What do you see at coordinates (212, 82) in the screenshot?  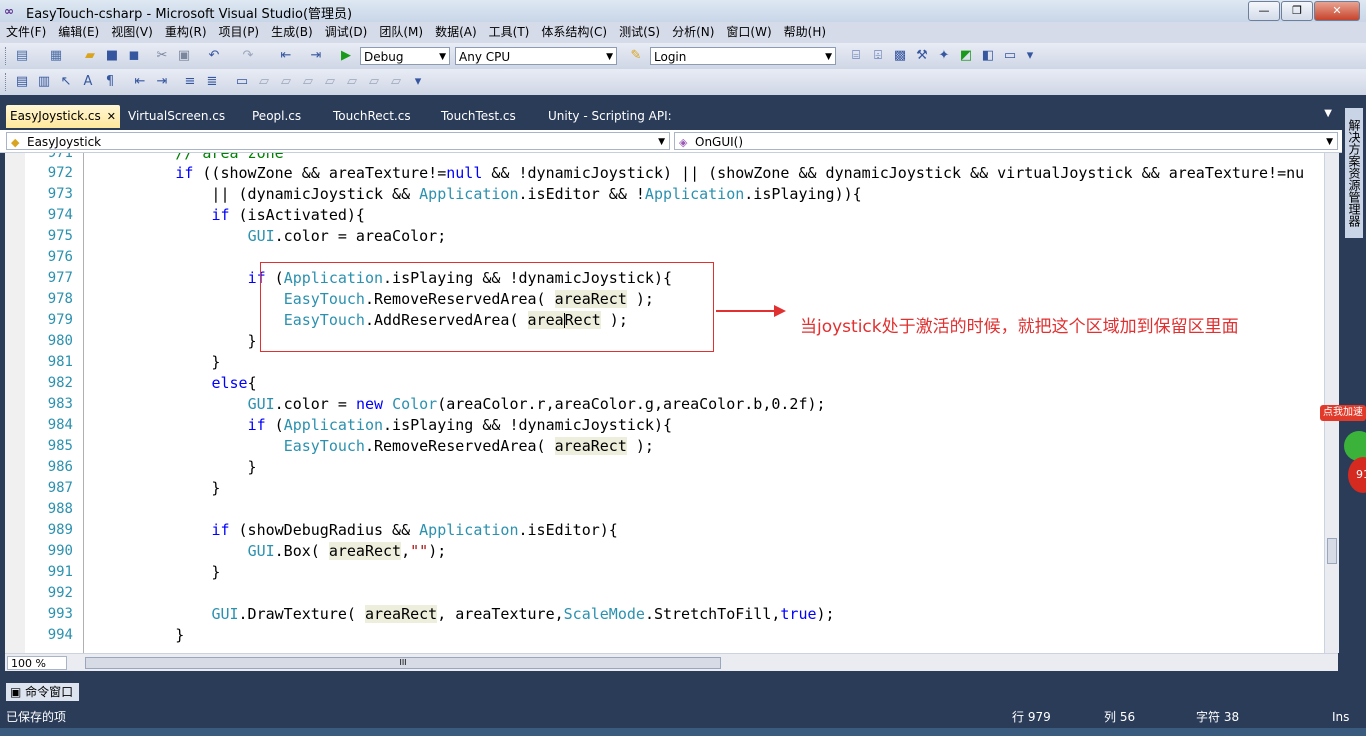 I see `uncomment-icon: ≣` at bounding box center [212, 82].